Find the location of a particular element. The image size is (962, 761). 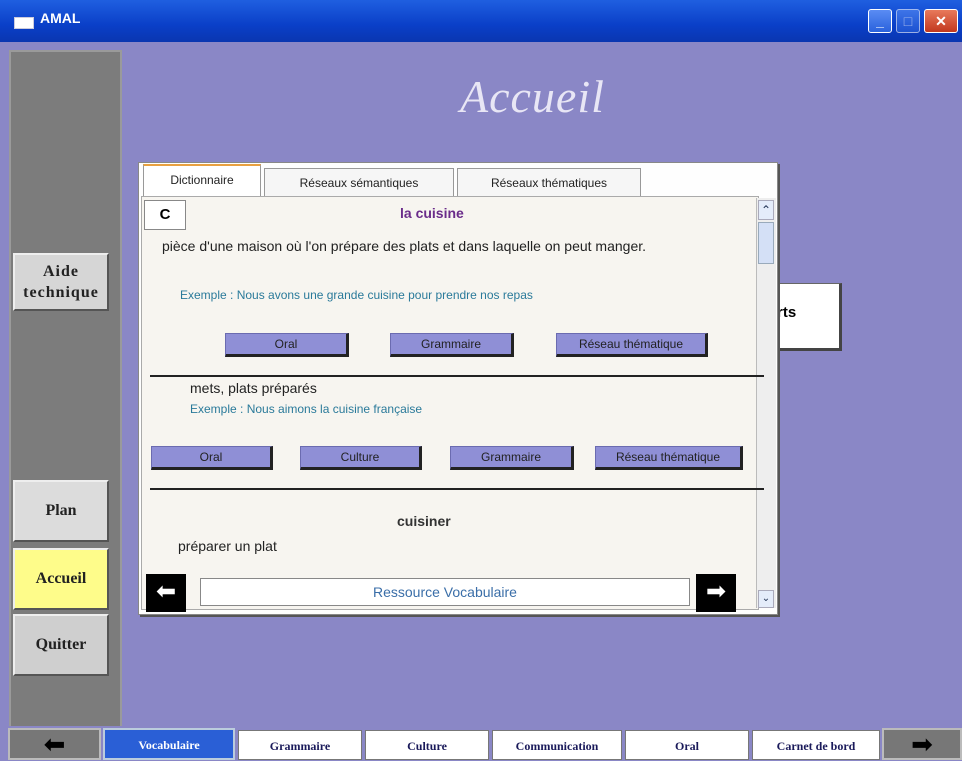

entry-word: cuisiner is located at coordinates (424, 521).